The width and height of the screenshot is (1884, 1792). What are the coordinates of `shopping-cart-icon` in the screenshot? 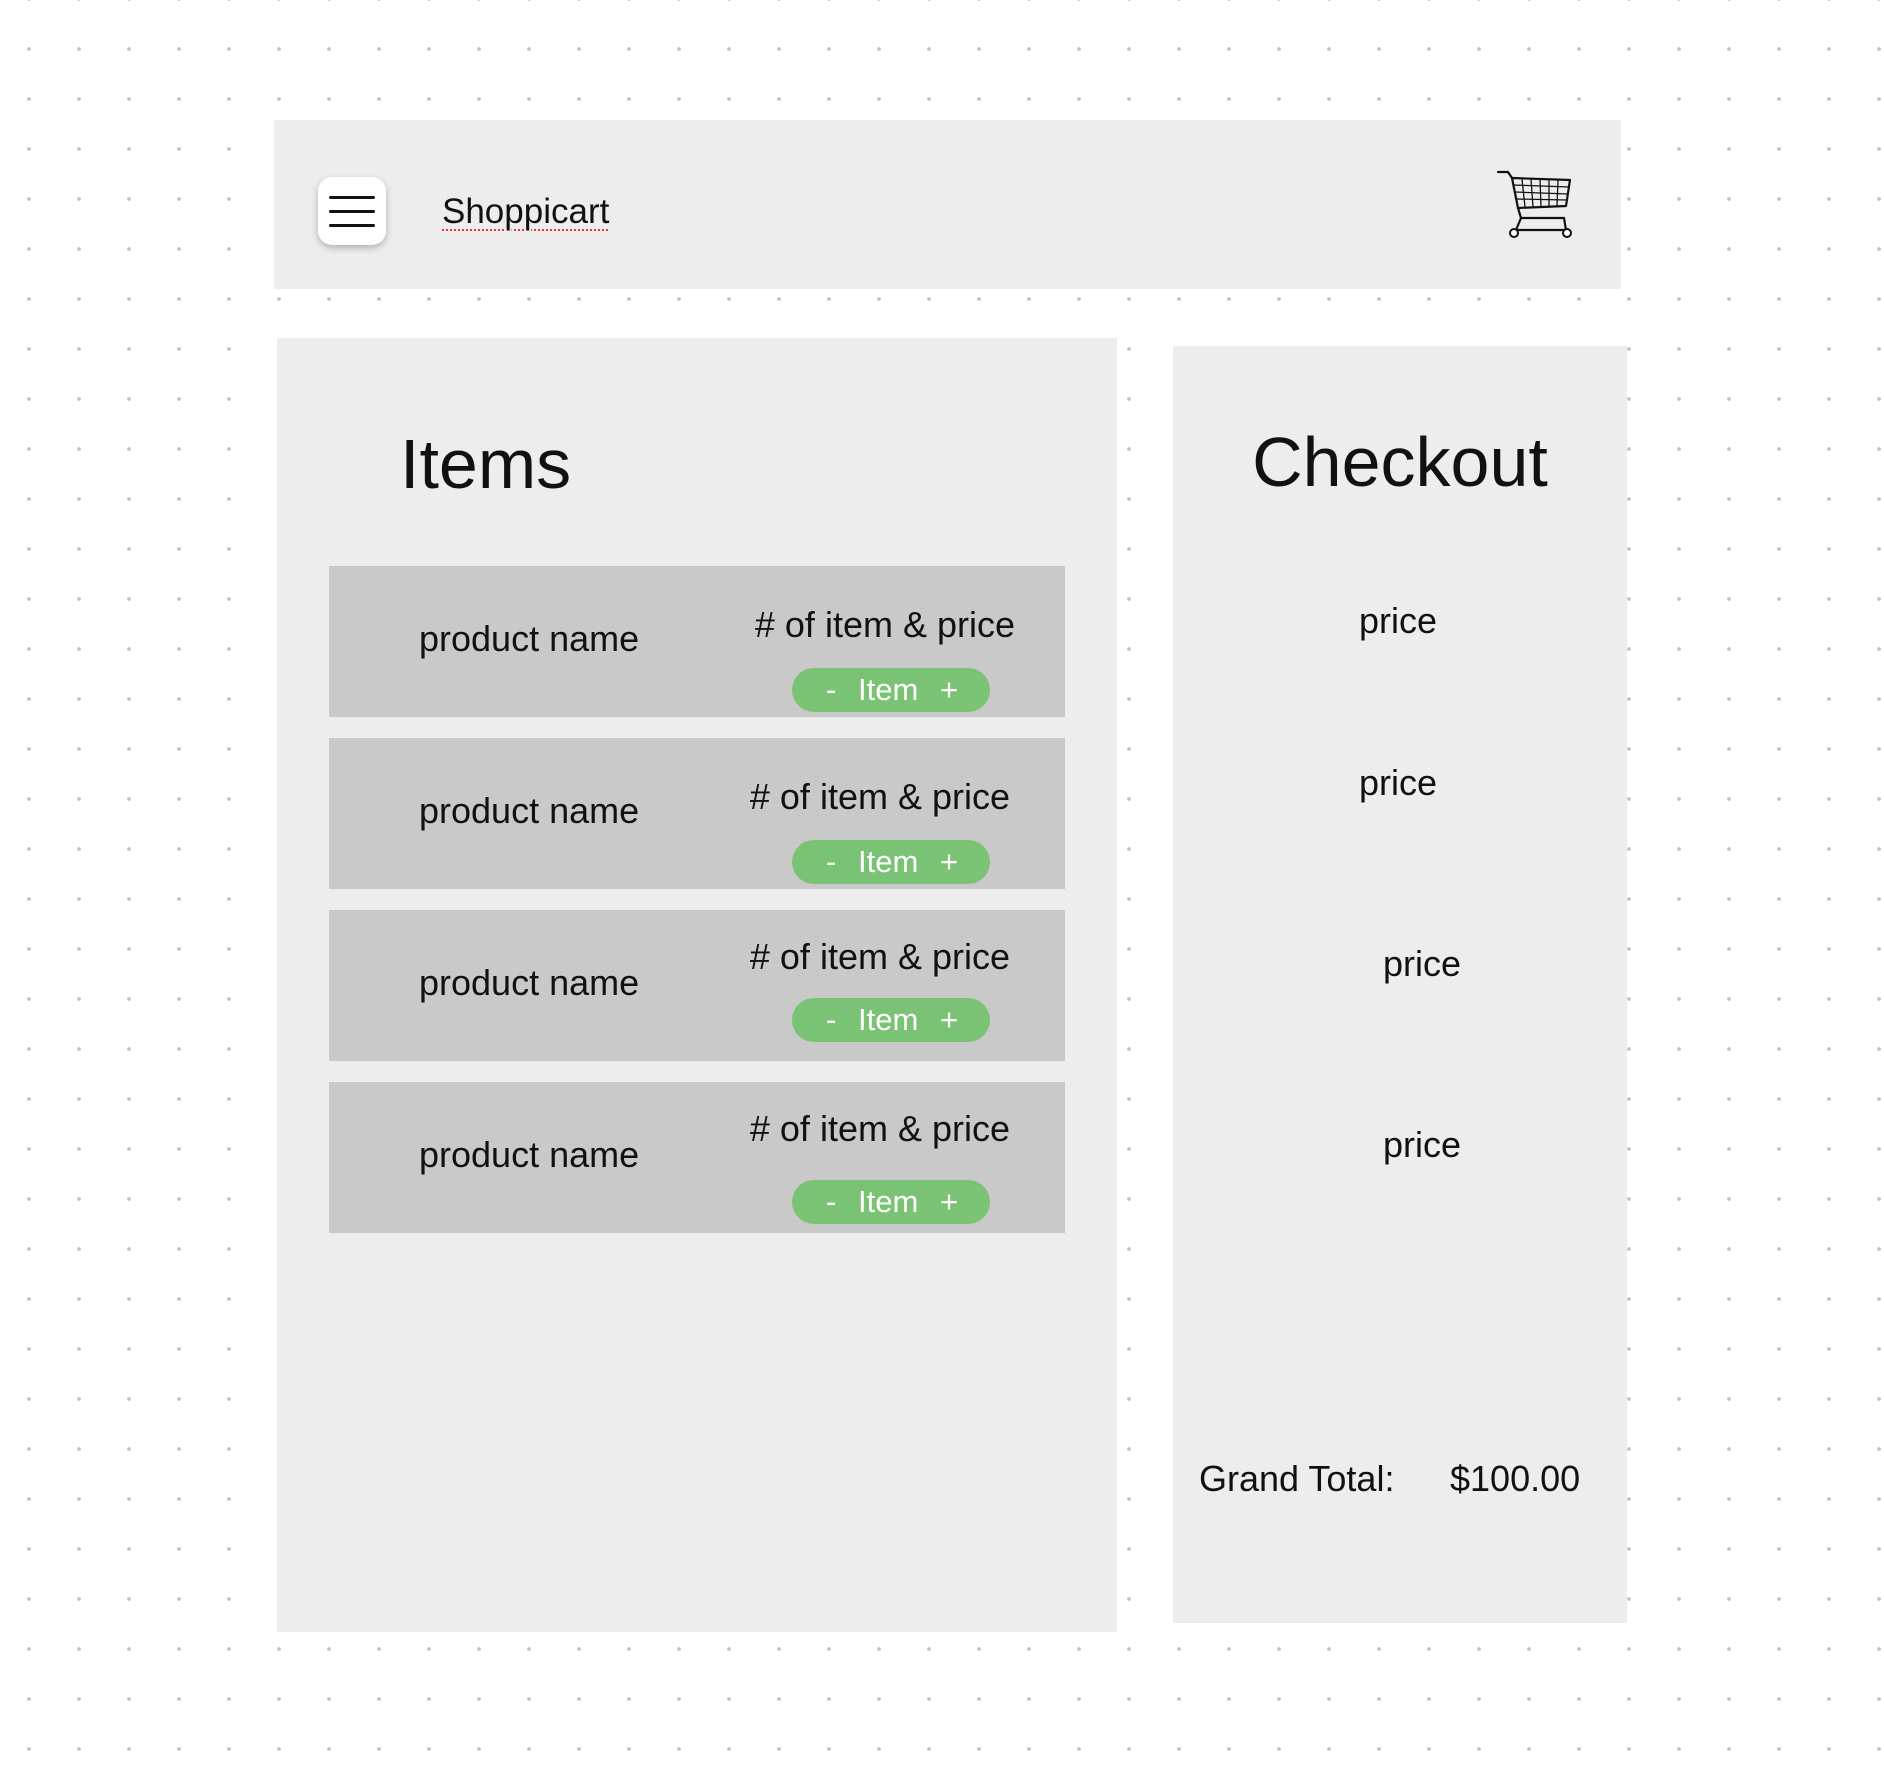 It's located at (1535, 204).